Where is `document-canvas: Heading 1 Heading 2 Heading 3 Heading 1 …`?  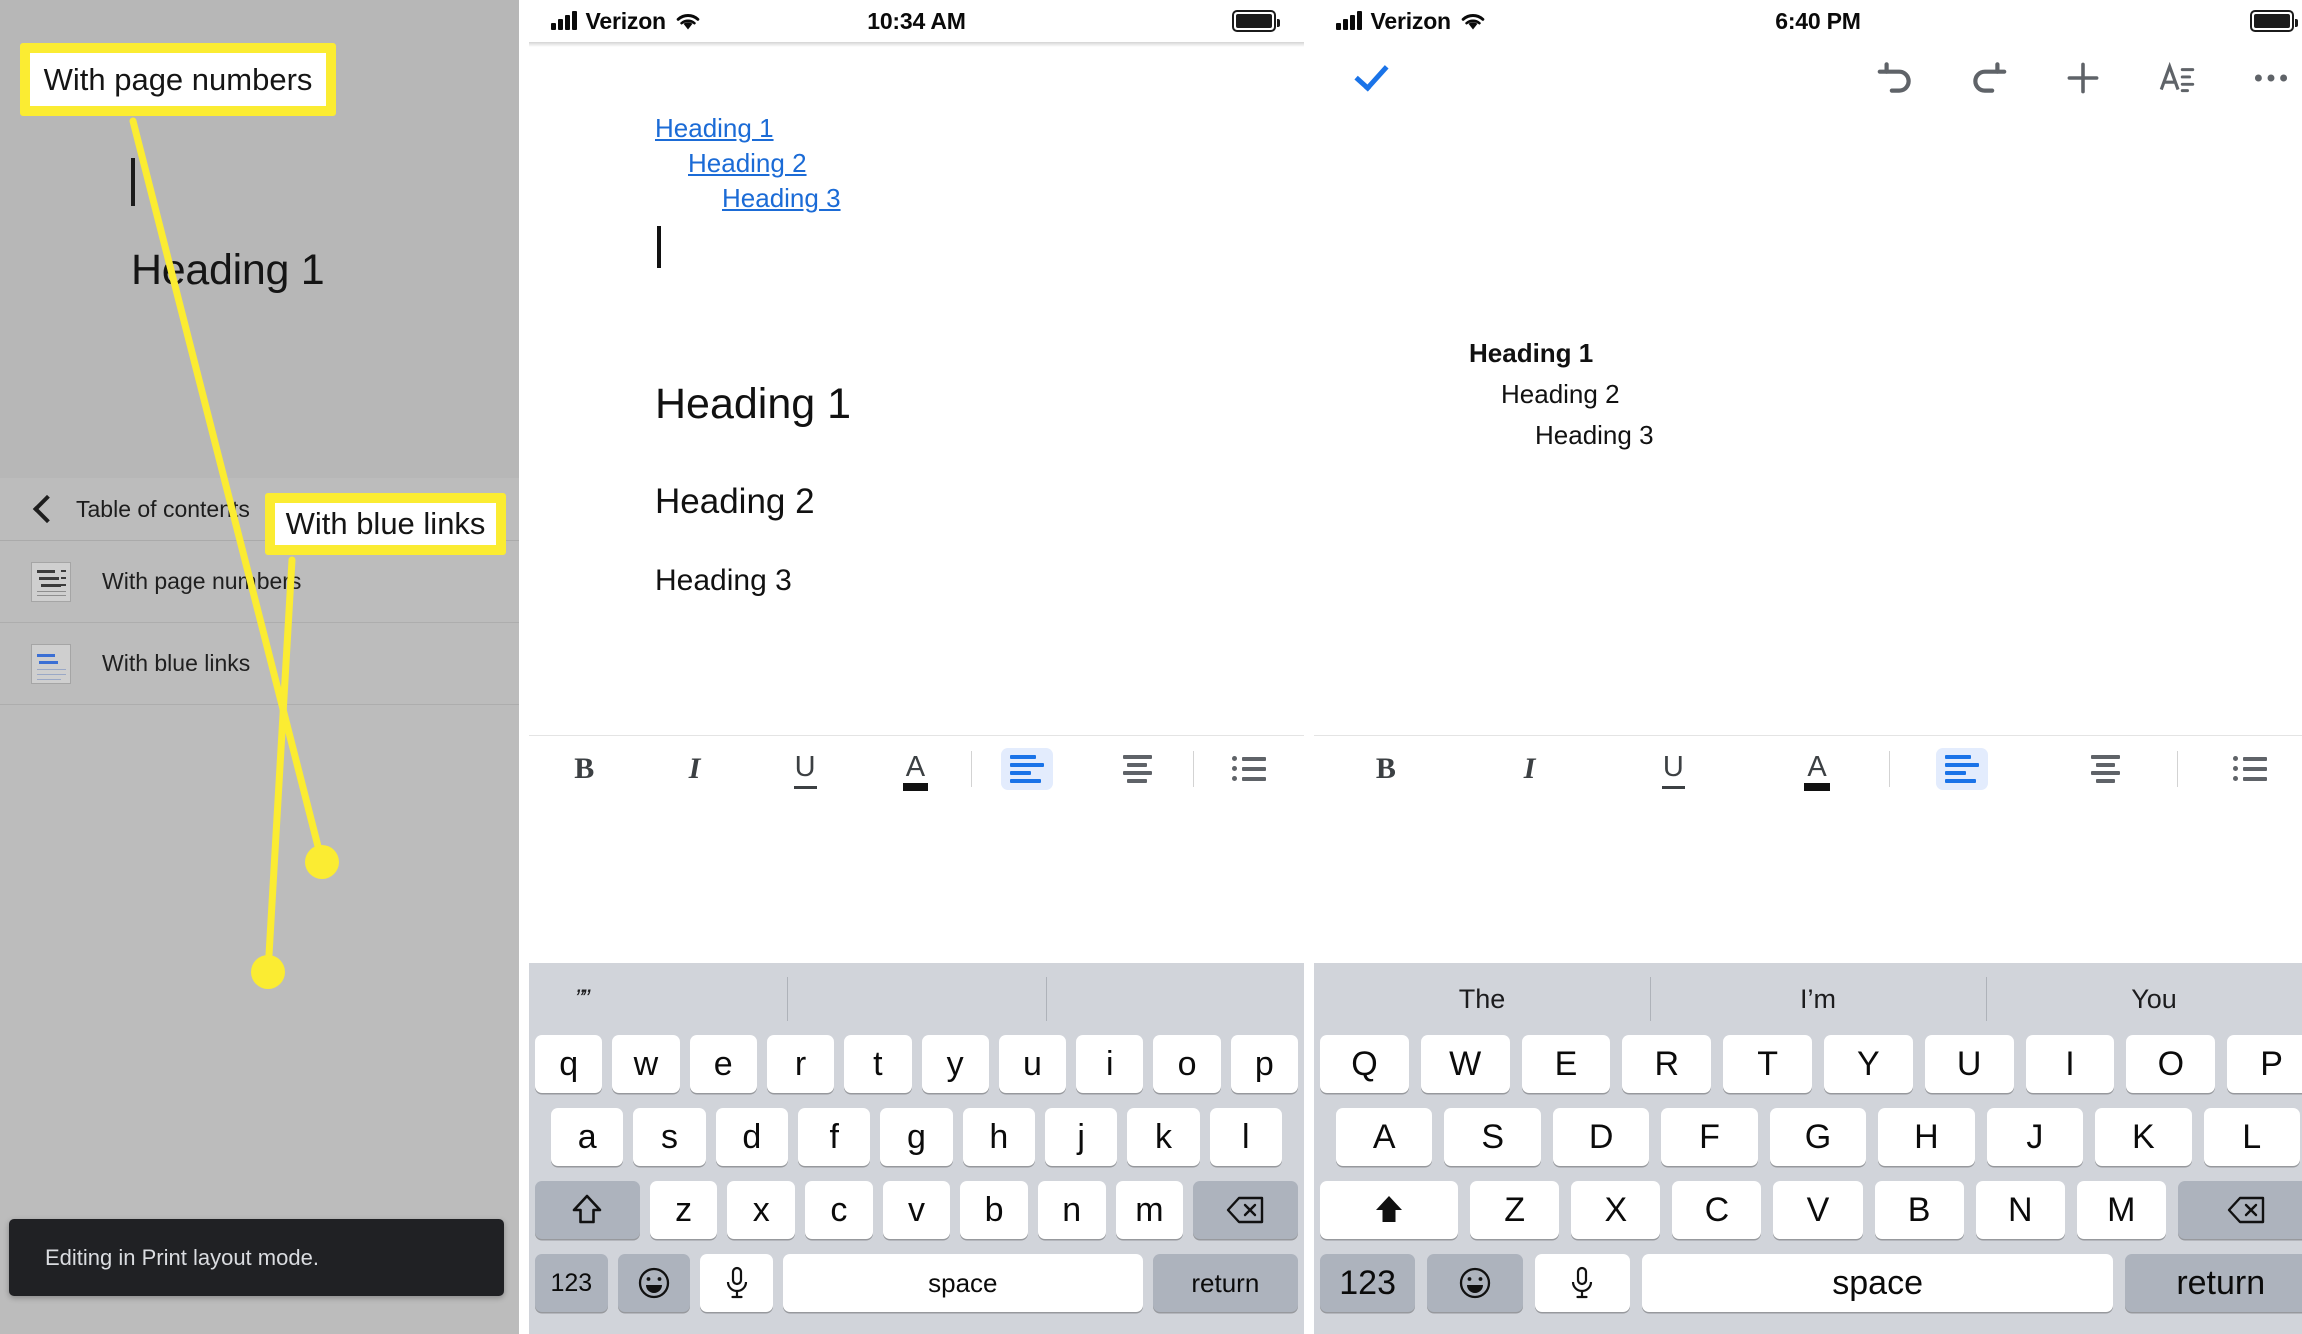 document-canvas: Heading 1 Heading 2 Heading 3 Heading 1 … is located at coordinates (916, 322).